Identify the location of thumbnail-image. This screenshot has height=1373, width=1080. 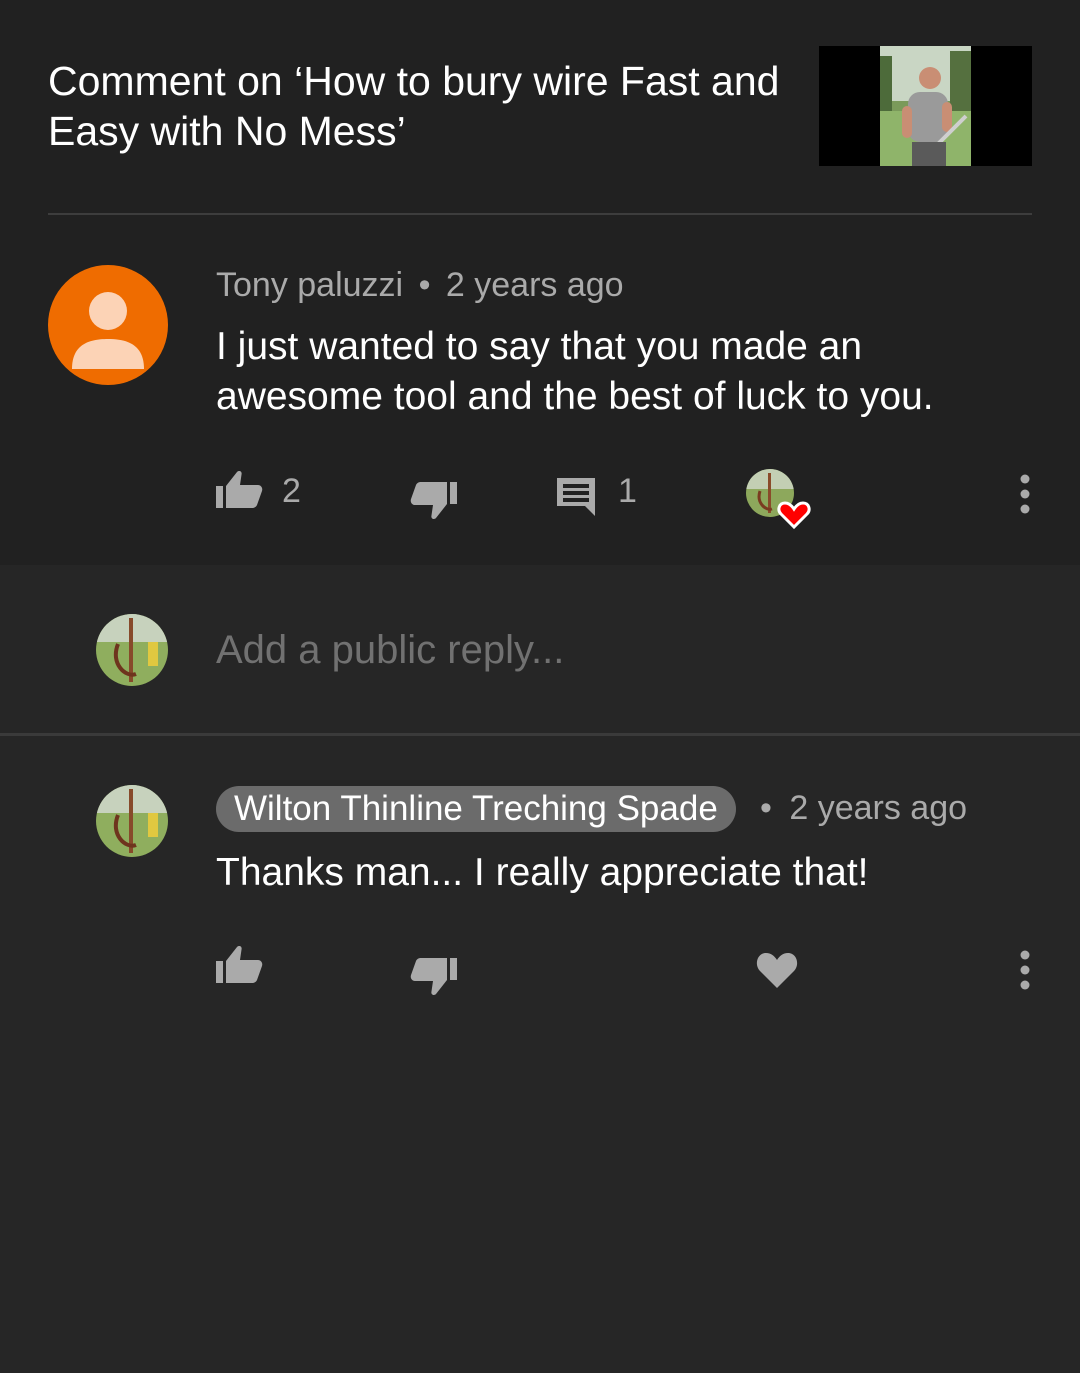
(925, 106).